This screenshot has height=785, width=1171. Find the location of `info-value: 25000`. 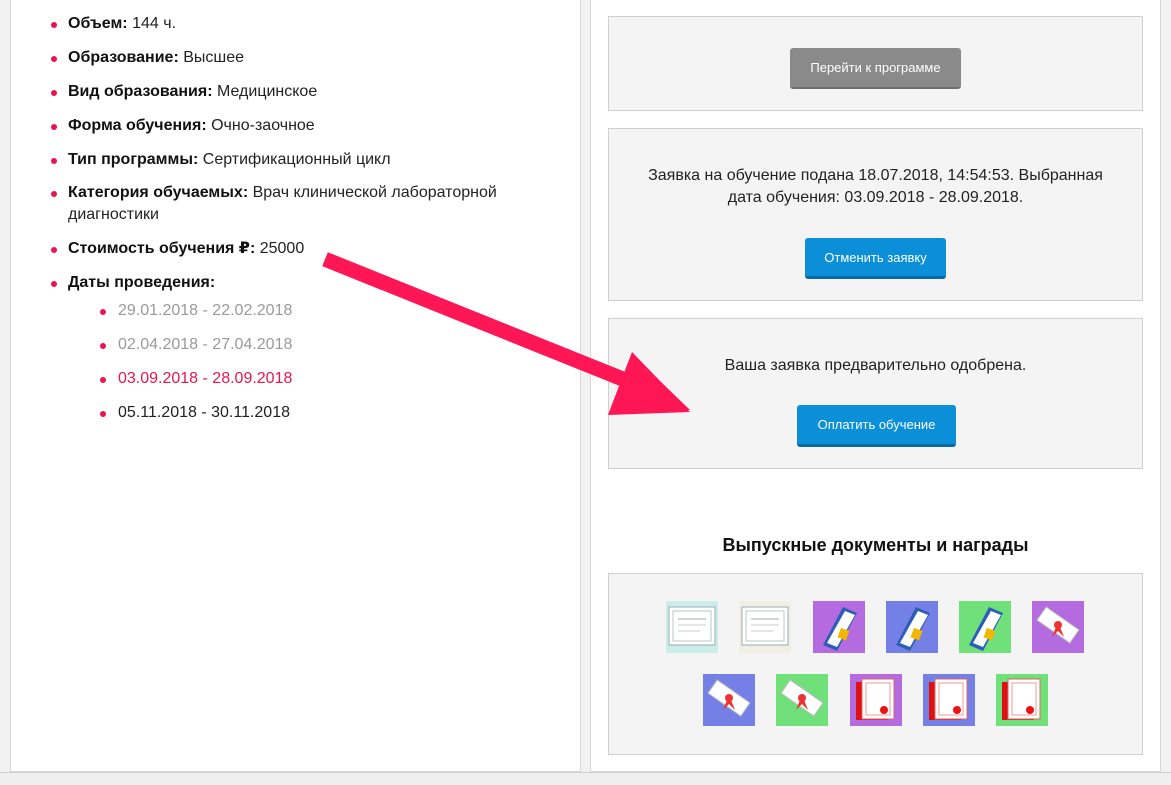

info-value: 25000 is located at coordinates (282, 248).